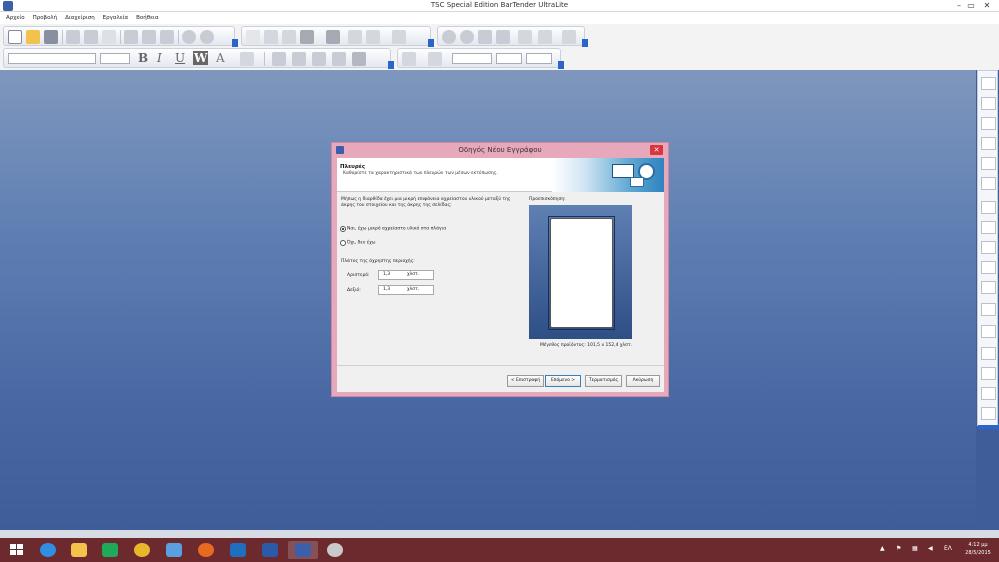 This screenshot has height=562, width=999. I want to click on fill-color-icon, so click(435, 59).